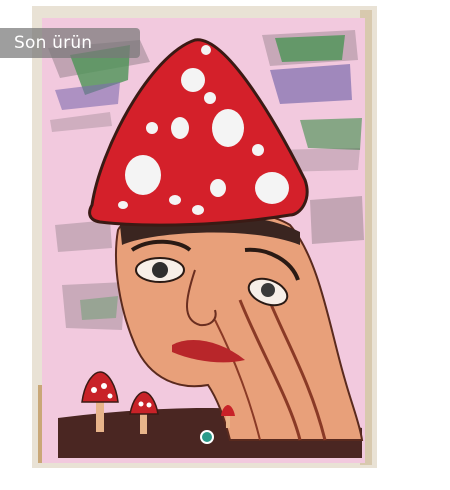 The width and height of the screenshot is (450, 490). I want to click on teal-dot, so click(207, 437).